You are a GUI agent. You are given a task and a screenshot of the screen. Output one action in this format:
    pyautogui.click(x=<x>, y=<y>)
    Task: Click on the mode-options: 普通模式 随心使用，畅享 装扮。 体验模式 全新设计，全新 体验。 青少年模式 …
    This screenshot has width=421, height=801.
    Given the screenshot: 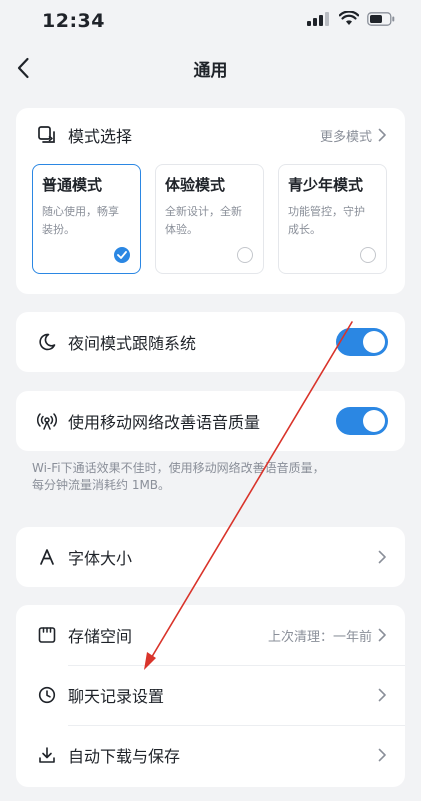 What is the action you would take?
    pyautogui.click(x=209, y=219)
    